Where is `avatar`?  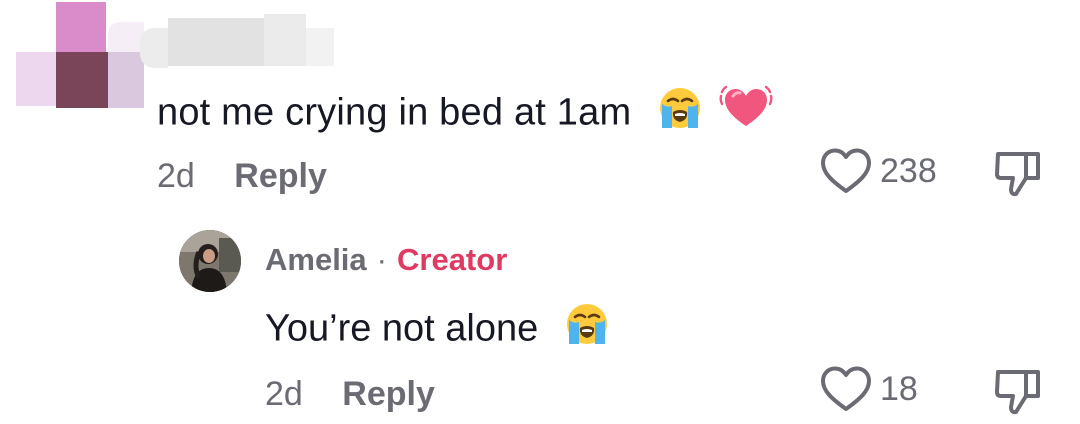 avatar is located at coordinates (210, 261).